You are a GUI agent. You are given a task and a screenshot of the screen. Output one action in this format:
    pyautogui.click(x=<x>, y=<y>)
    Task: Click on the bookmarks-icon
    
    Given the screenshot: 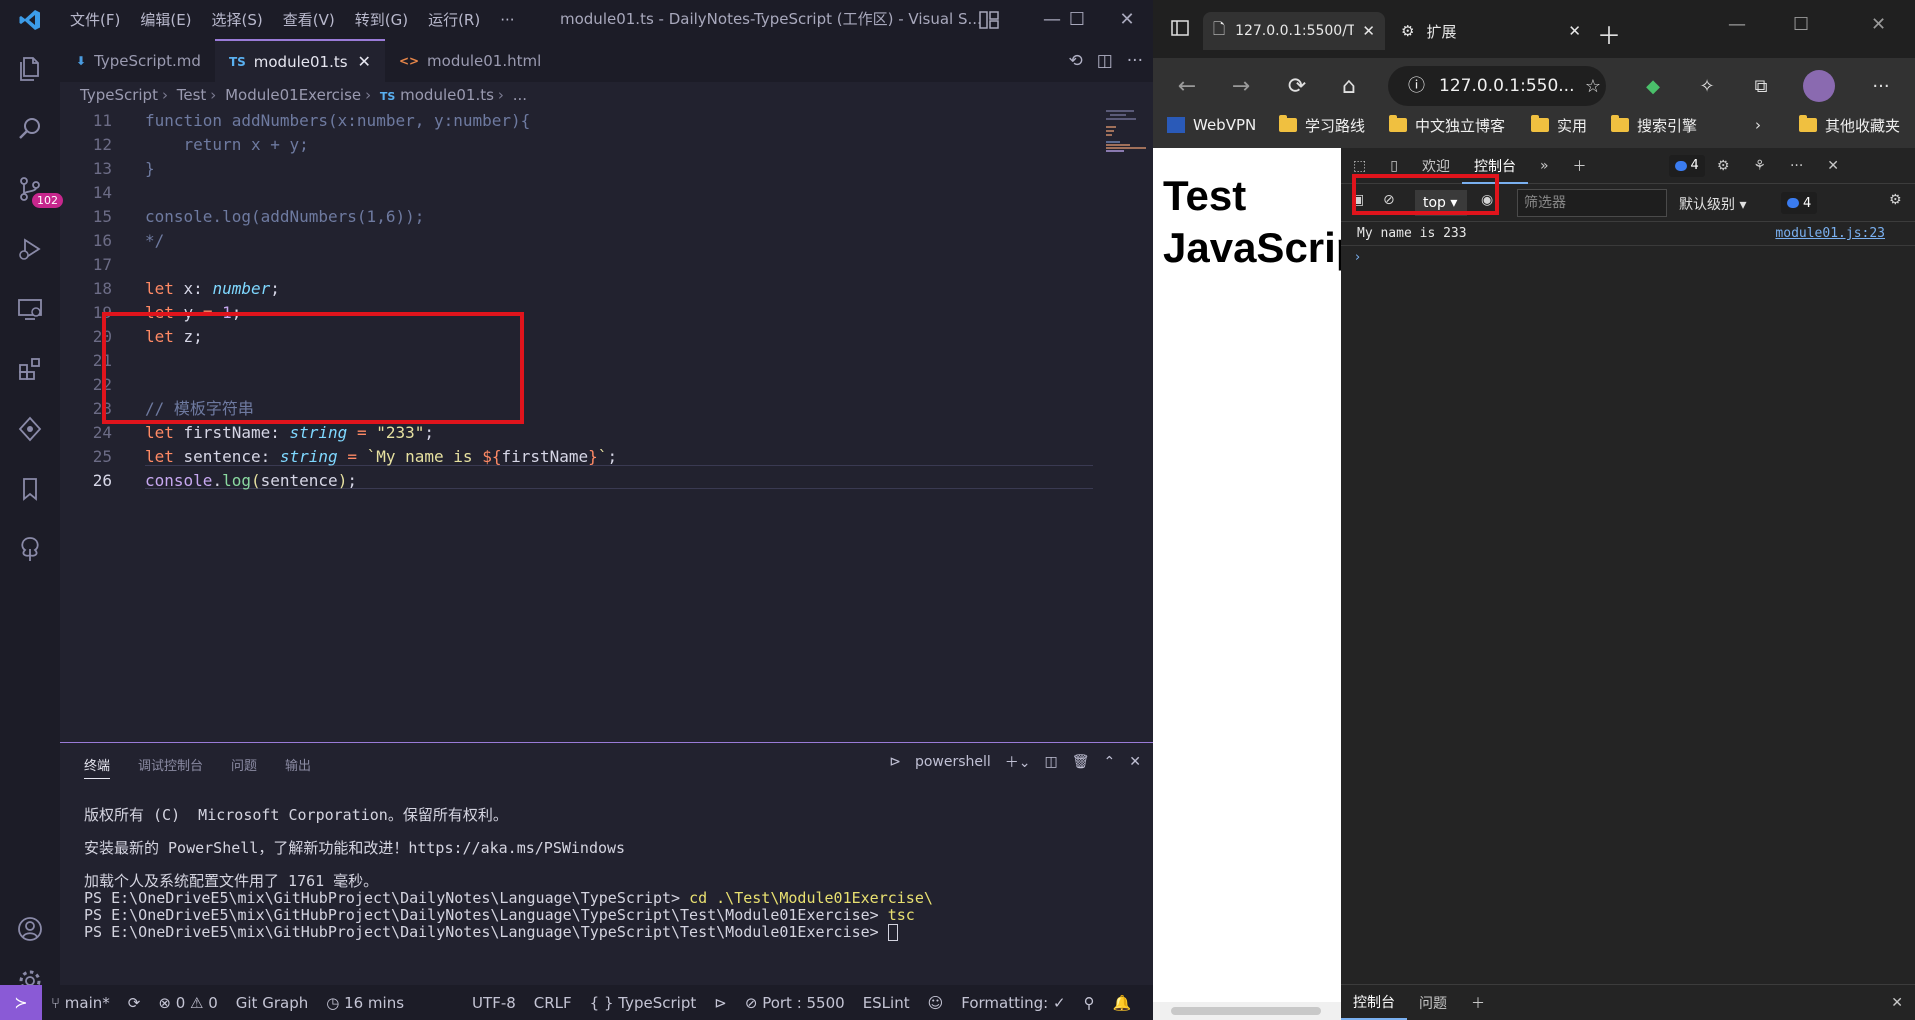 What is the action you would take?
    pyautogui.click(x=30, y=489)
    